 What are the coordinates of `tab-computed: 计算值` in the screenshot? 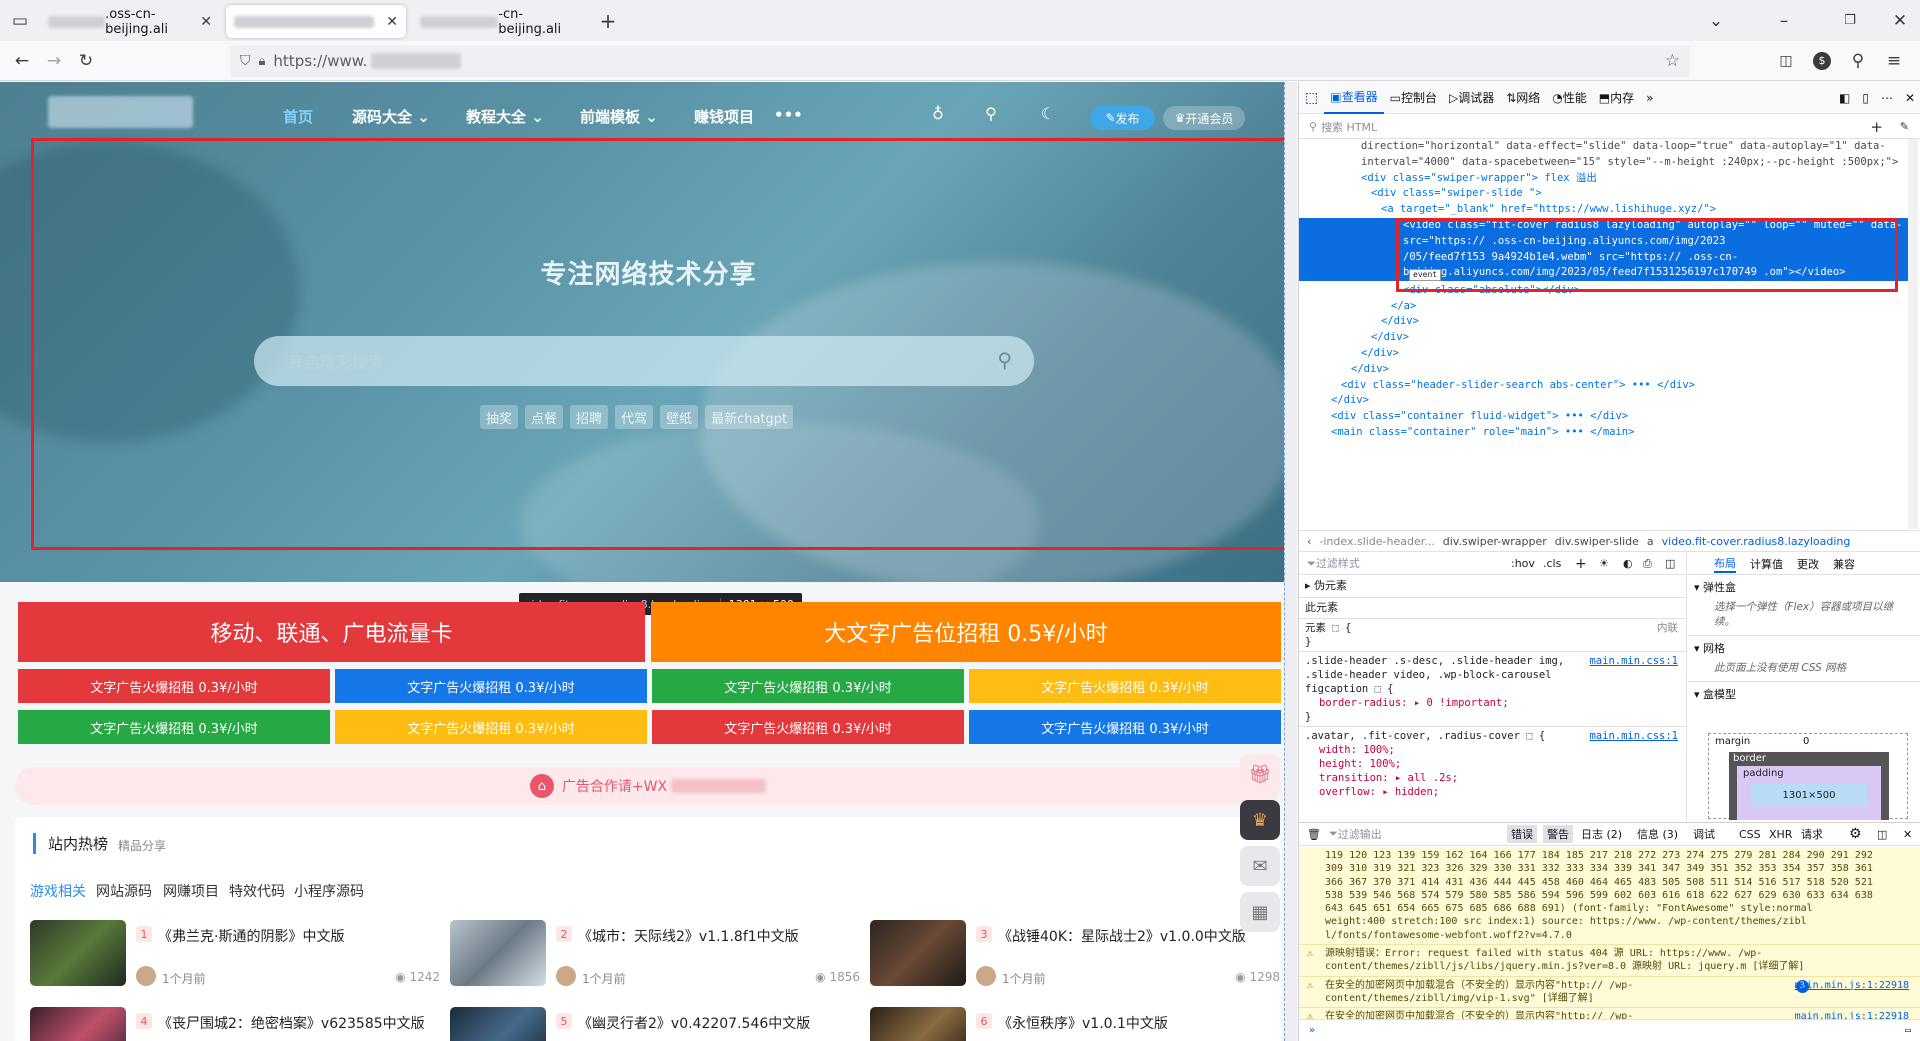 It's located at (1766, 564).